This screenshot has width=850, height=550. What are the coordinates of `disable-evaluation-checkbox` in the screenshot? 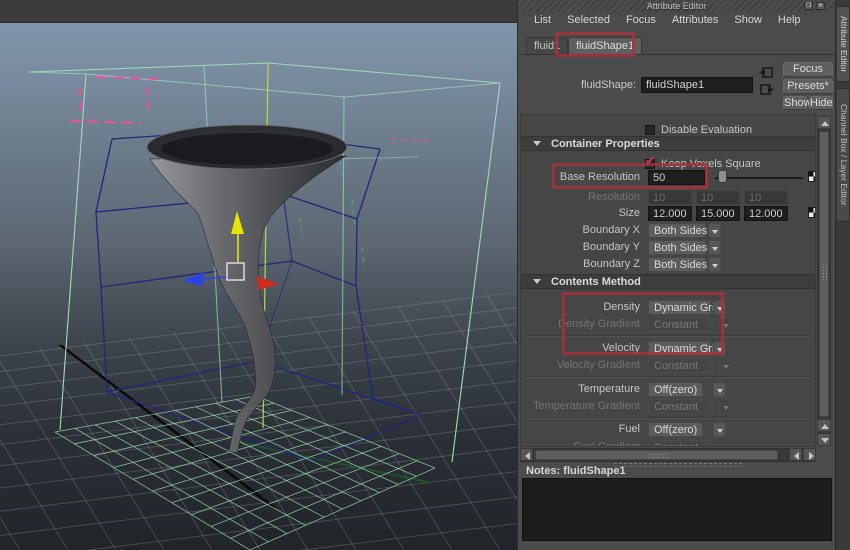 It's located at (650, 130).